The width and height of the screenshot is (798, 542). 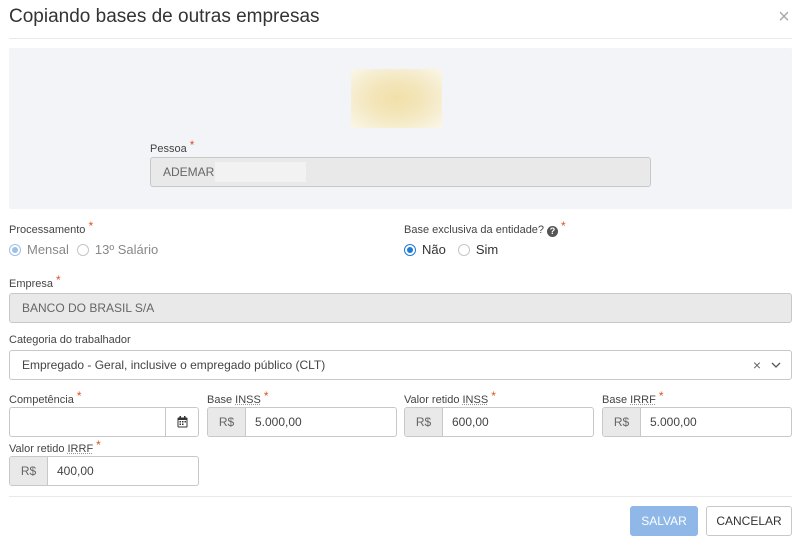 What do you see at coordinates (55, 446) in the screenshot?
I see `valor-retido-irrf-label: Valor retido IRRF *` at bounding box center [55, 446].